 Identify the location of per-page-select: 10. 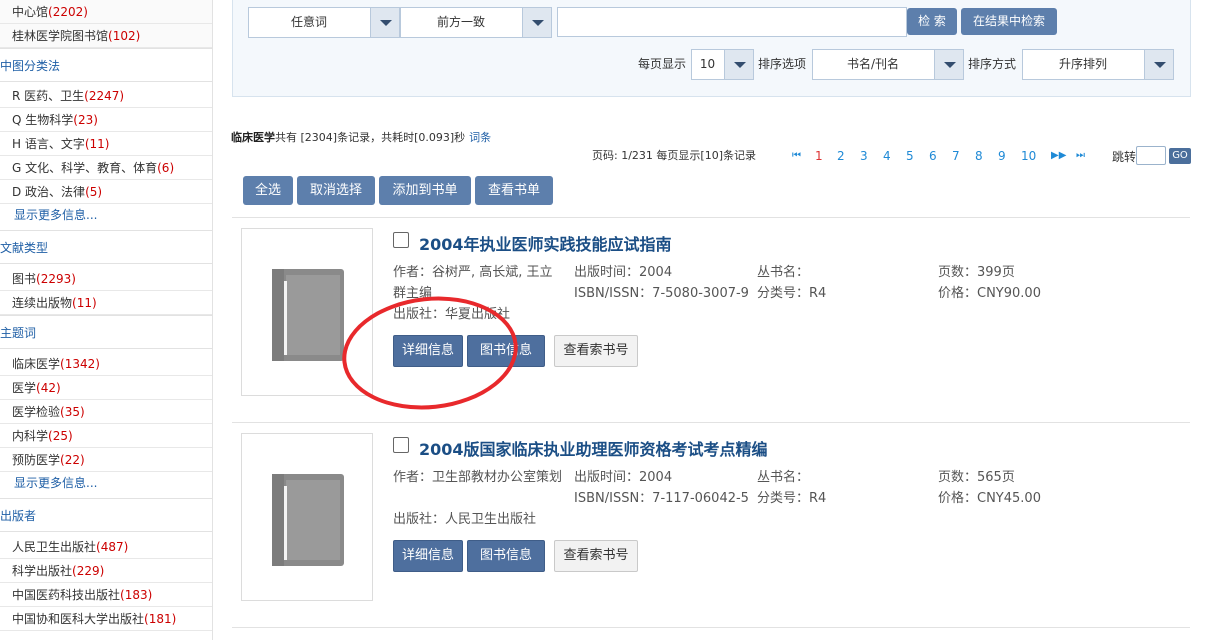
(722, 64).